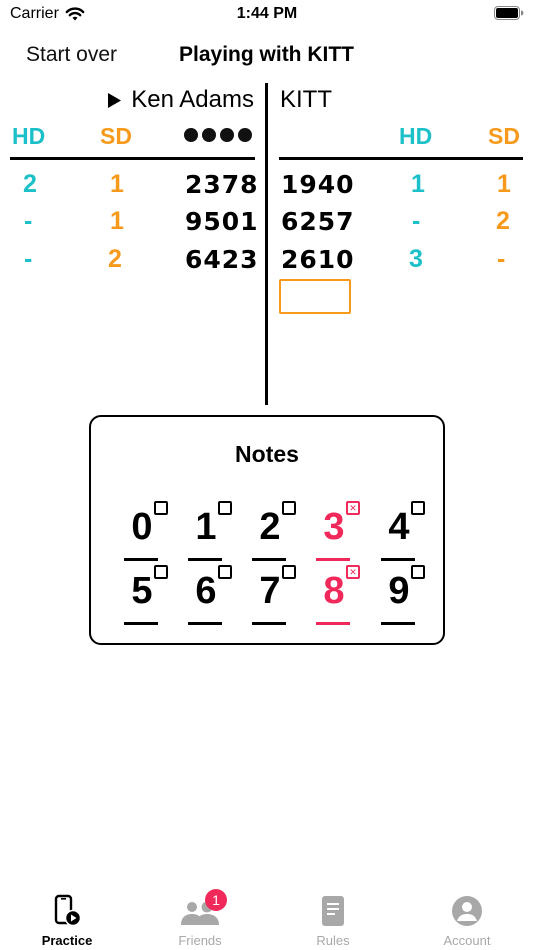  Describe the element at coordinates (71, 55) in the screenshot. I see `start-over-button: Start over` at that location.